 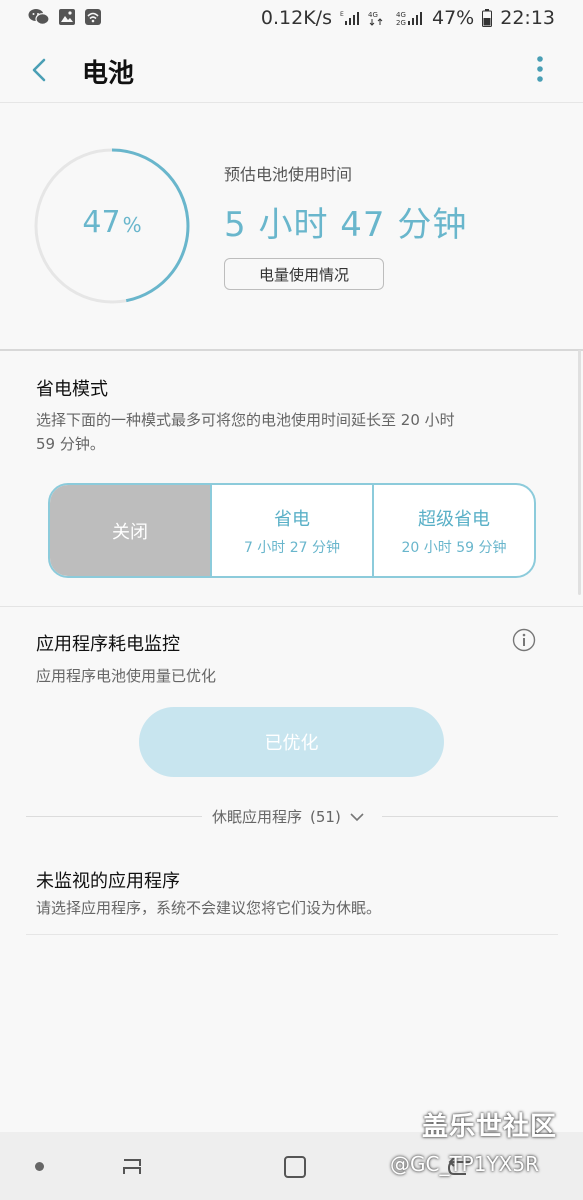 I want to click on estimate-time: 5 小时 47 分钟, so click(x=346, y=225).